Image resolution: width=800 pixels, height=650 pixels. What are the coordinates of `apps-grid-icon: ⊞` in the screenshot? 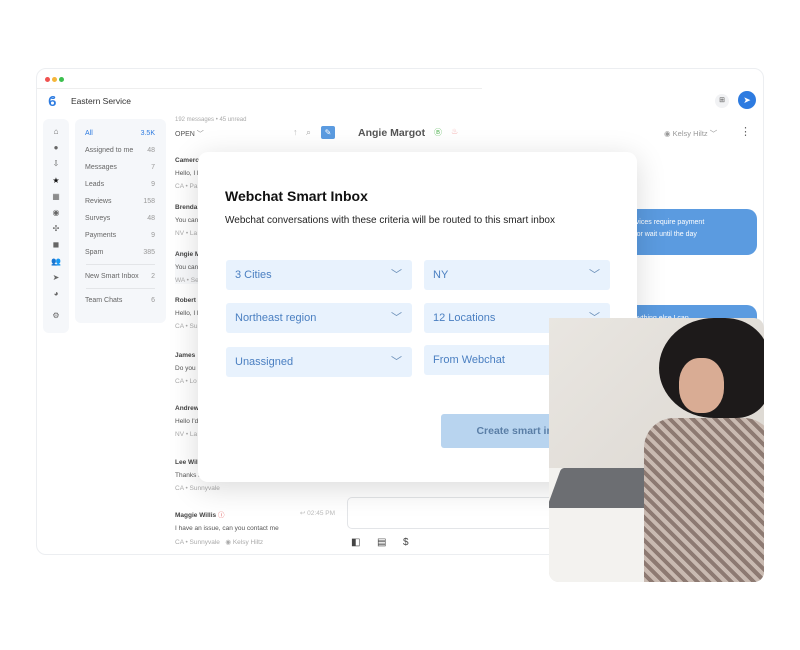 It's located at (722, 101).